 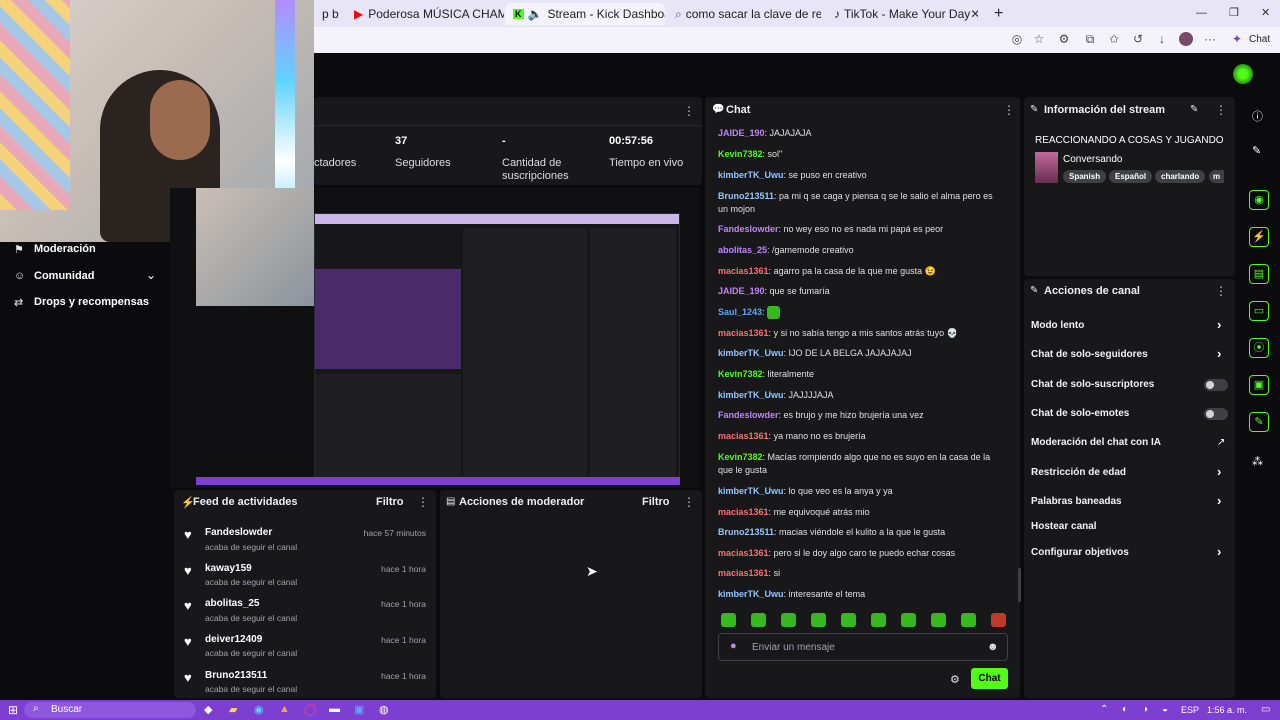 I want to click on emotes-only-toggle, so click(x=1216, y=414).